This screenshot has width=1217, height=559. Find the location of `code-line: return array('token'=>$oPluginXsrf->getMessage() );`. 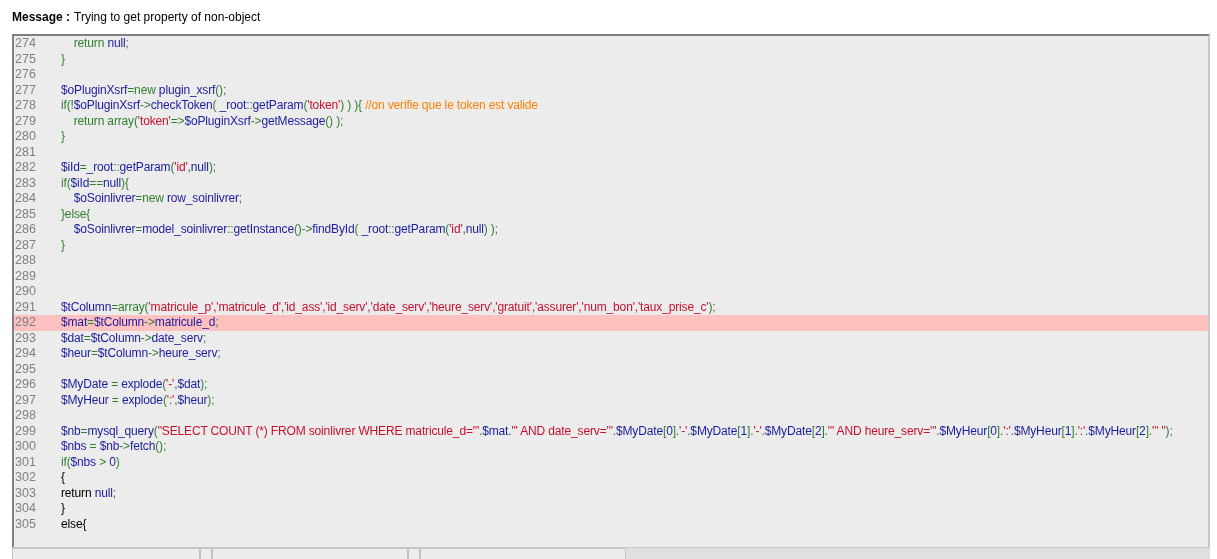

code-line: return array('token'=>$oPluginXsrf->getMessage() ); is located at coordinates (208, 121).